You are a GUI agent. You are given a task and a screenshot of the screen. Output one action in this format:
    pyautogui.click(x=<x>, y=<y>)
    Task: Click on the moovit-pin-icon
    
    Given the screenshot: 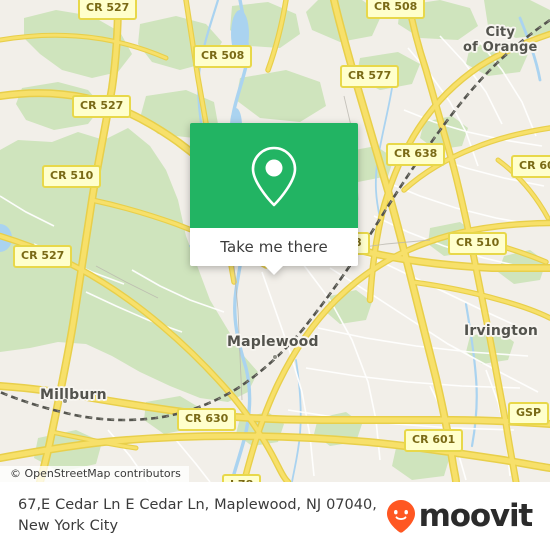 What is the action you would take?
    pyautogui.click(x=400, y=516)
    